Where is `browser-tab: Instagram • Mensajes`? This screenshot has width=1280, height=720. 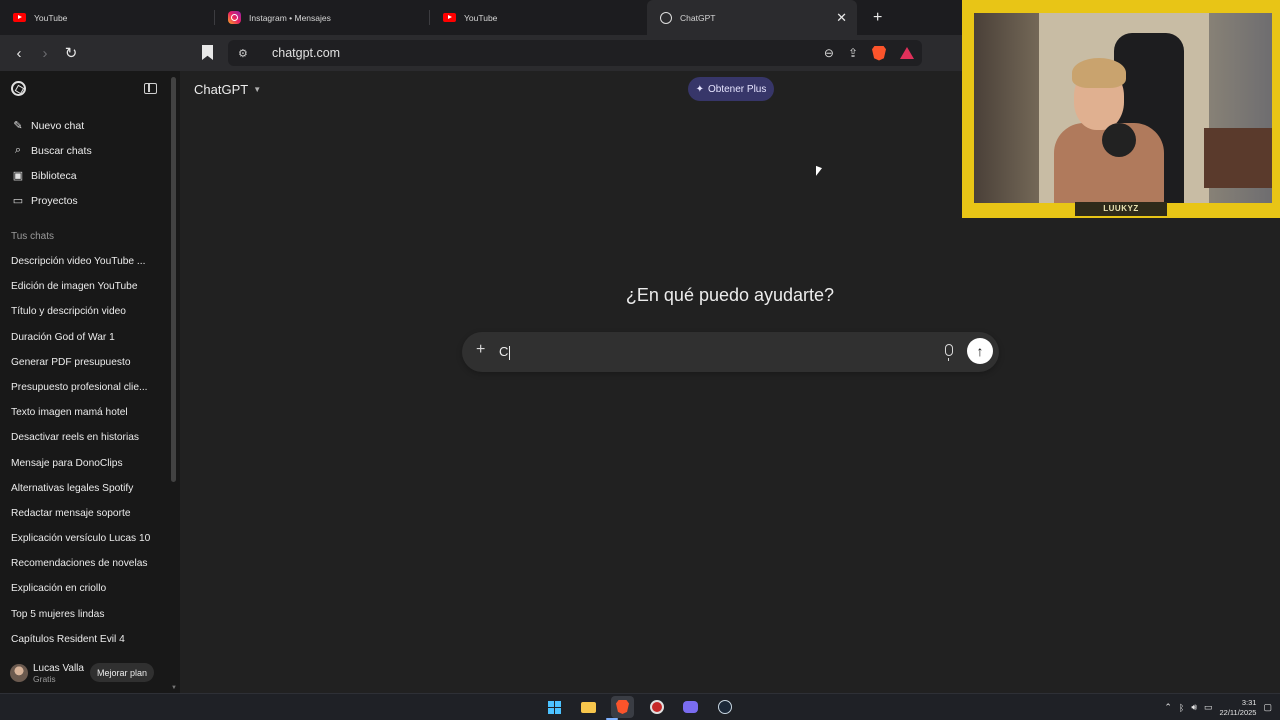
browser-tab: Instagram • Mensajes is located at coordinates (322, 17).